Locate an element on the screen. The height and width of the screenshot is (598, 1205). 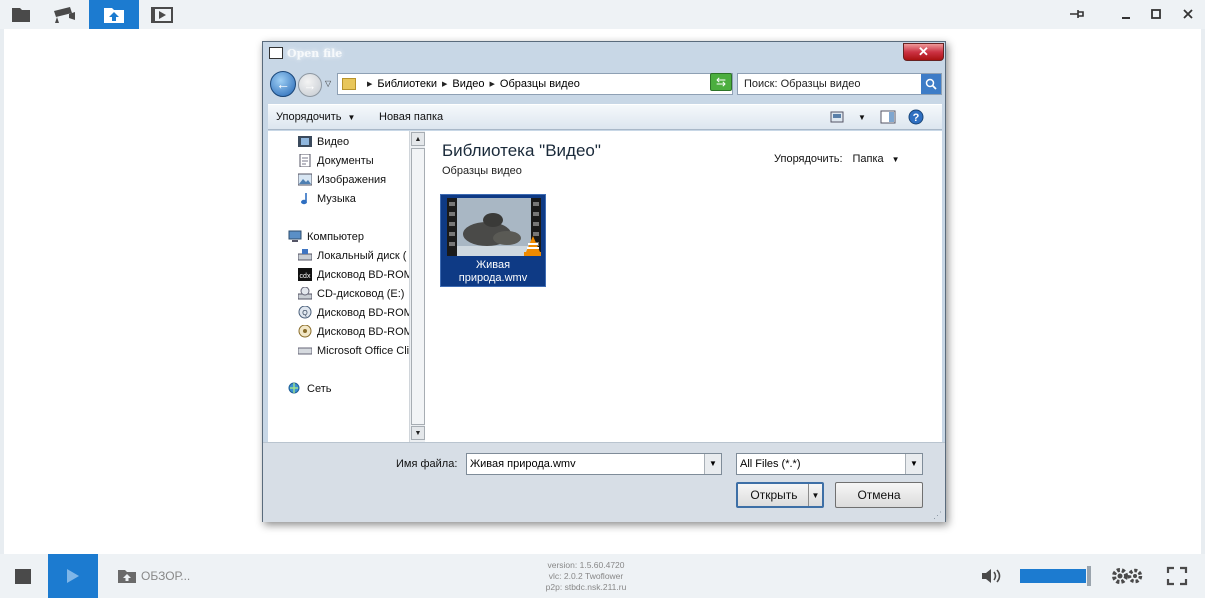
nav-scrollbar: ▲ ▼ is located at coordinates (417, 286).